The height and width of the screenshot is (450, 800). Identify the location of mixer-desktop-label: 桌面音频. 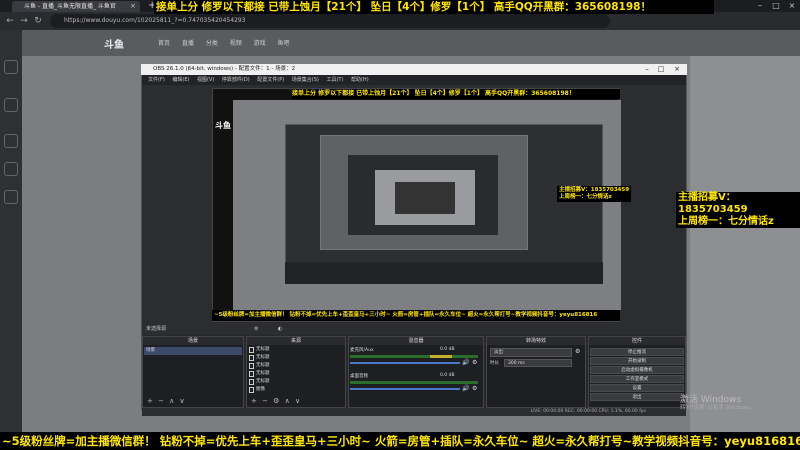
(359, 376).